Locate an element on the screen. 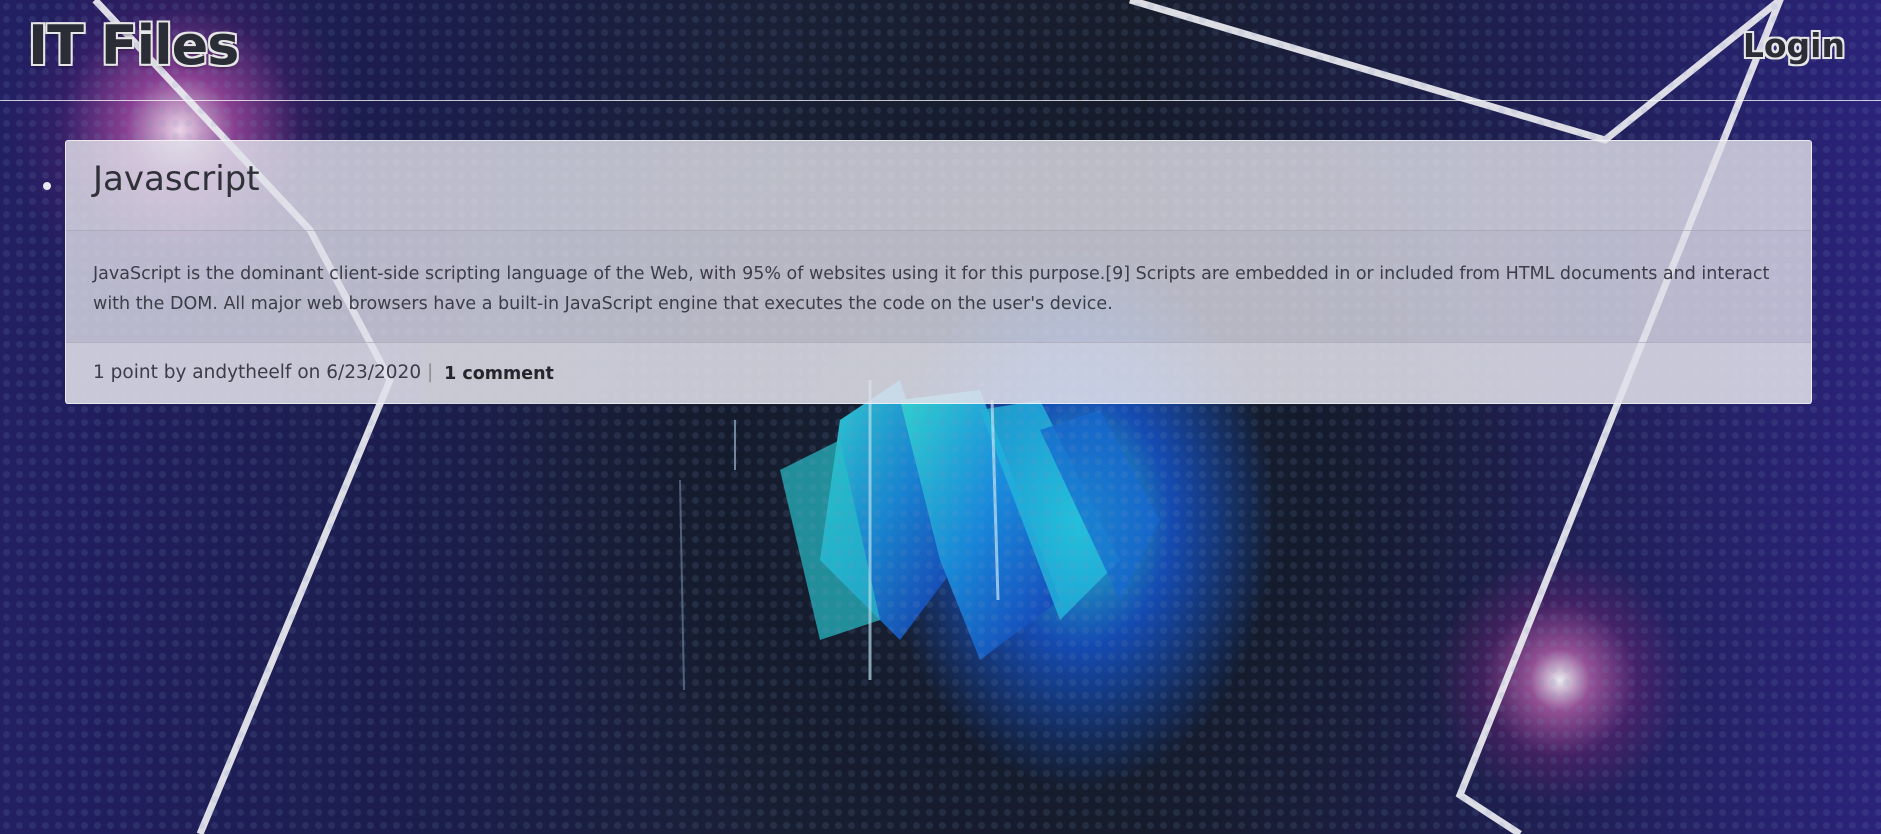 The width and height of the screenshot is (1881, 834). post-title: Javascript is located at coordinates (176, 179).